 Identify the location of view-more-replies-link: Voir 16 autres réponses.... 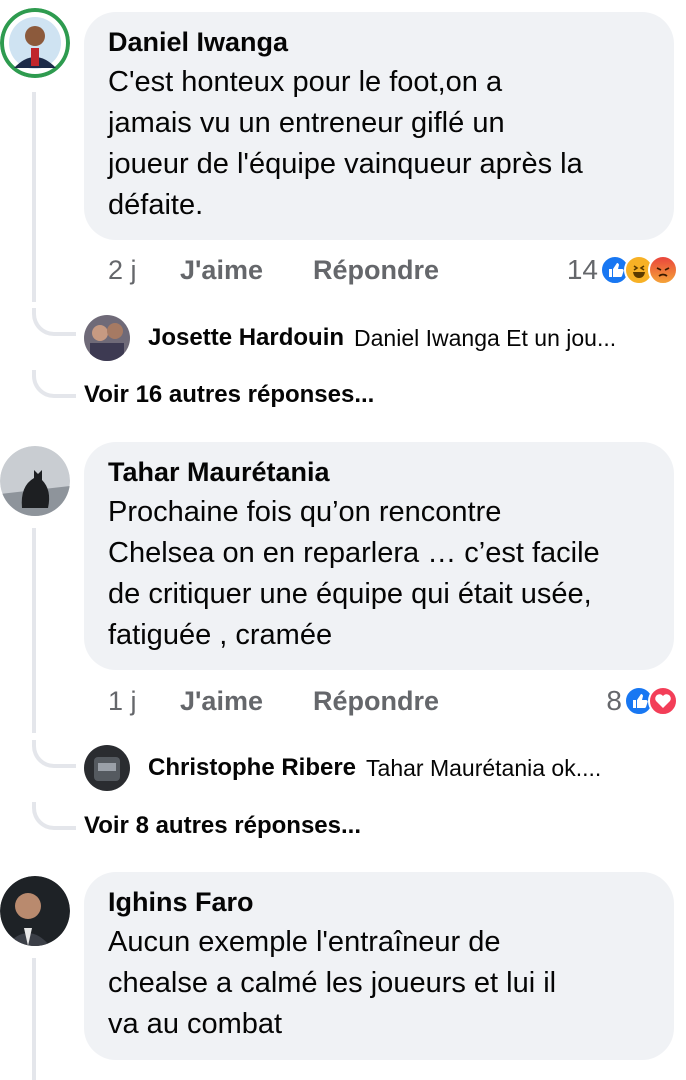
(229, 395).